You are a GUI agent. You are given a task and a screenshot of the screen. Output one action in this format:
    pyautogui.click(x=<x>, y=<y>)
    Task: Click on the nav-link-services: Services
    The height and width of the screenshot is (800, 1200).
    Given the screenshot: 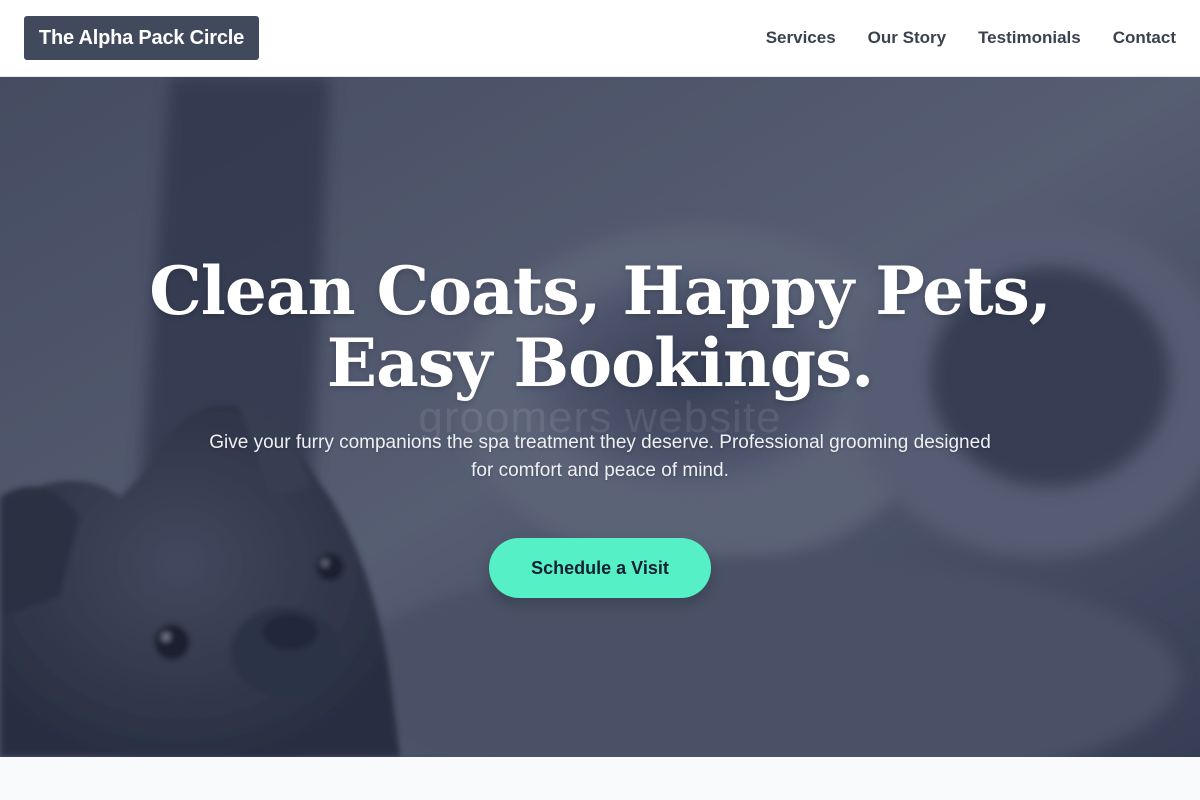 What is the action you would take?
    pyautogui.click(x=801, y=38)
    